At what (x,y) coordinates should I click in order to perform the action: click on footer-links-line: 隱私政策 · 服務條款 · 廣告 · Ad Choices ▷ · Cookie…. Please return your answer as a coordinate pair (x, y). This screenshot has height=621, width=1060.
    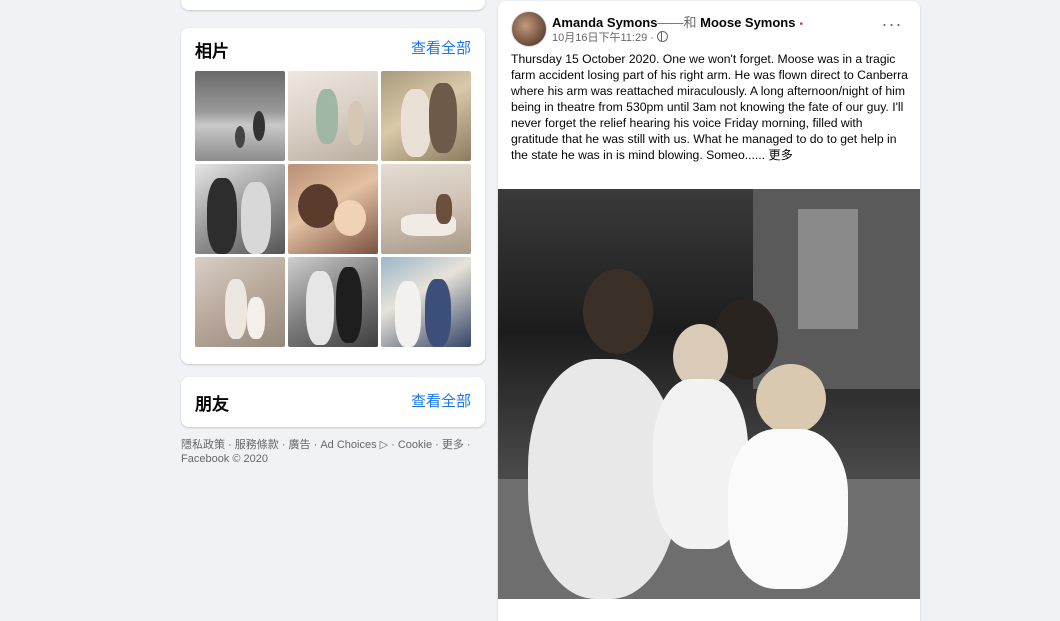
    Looking at the image, I should click on (331, 445).